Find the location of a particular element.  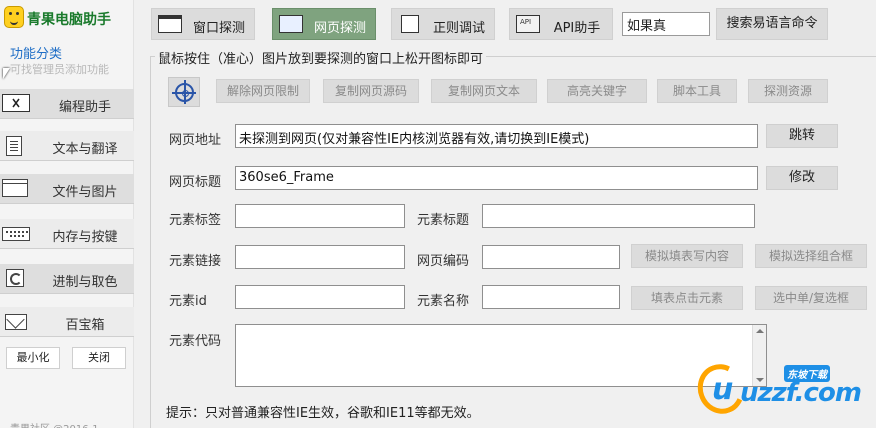

fill-click-element-button: 填表点击元素 is located at coordinates (687, 298).